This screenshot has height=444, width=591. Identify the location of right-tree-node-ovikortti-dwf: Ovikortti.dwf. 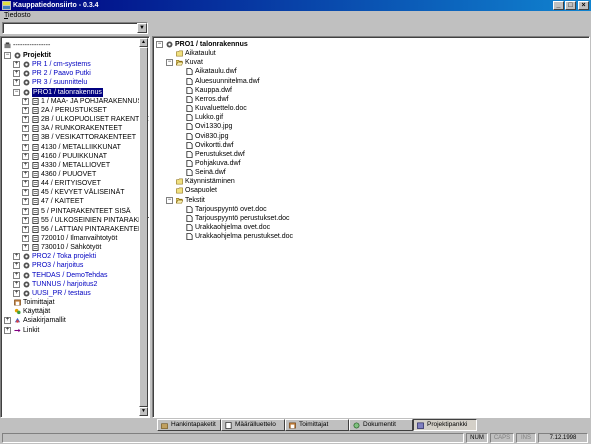
(368, 145).